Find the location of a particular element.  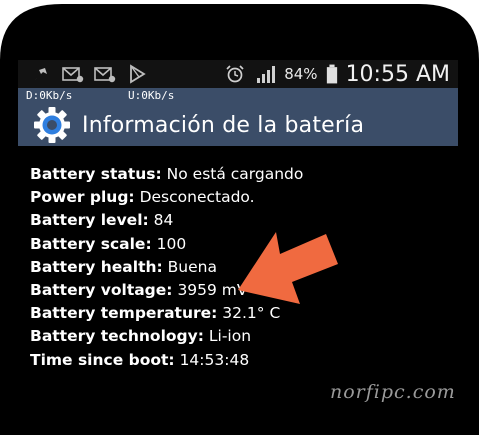

network-speed-bar: D:0Kb/s U:0Kb/s is located at coordinates (238, 96).